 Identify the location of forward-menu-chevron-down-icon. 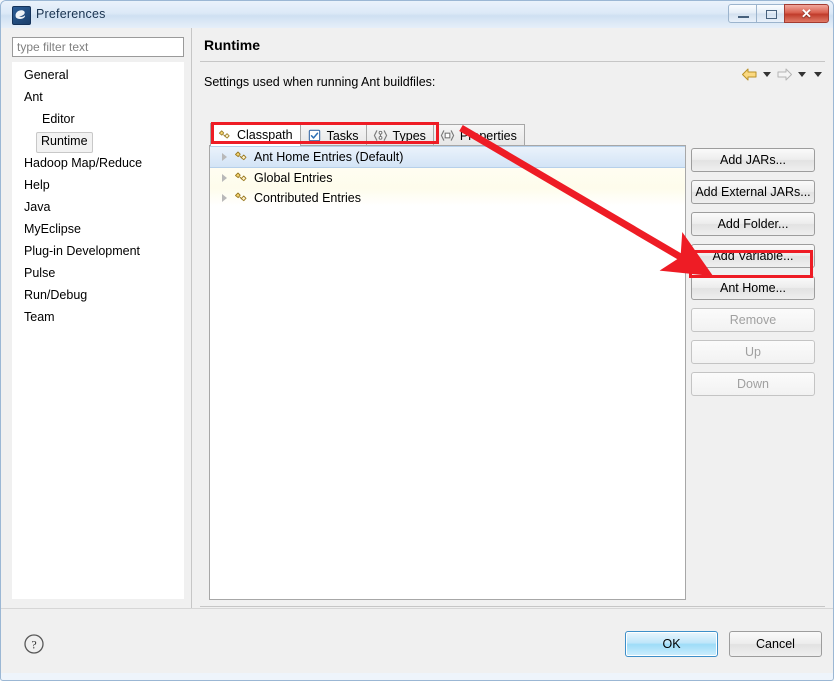
(802, 74).